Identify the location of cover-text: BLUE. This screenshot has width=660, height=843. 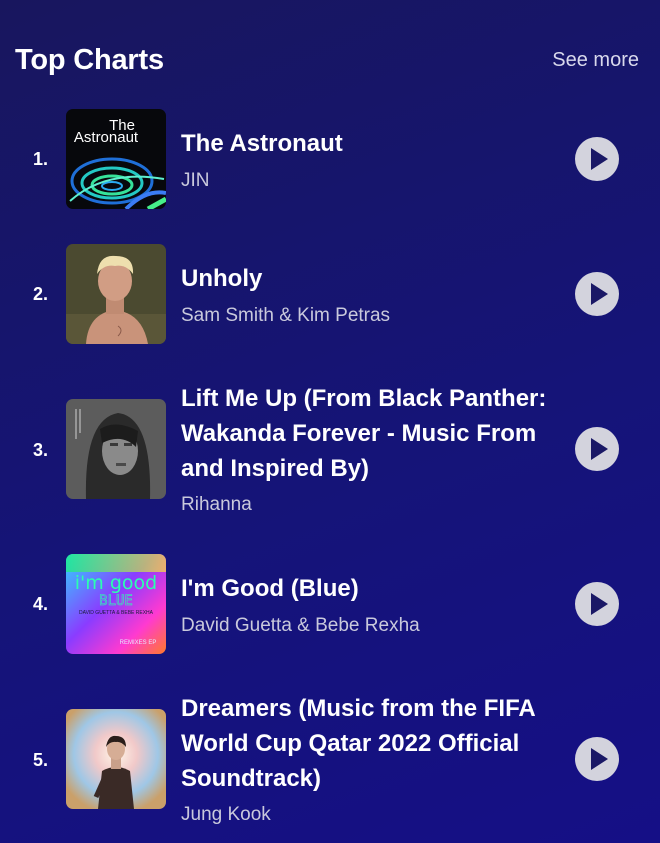
(116, 601).